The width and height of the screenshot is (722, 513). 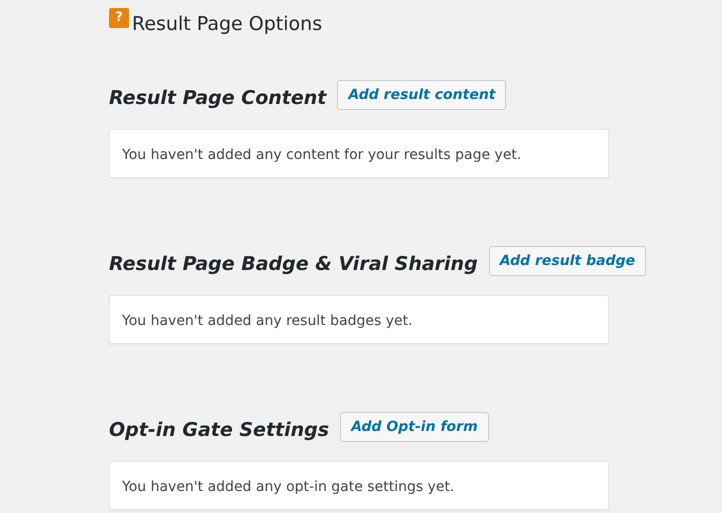 What do you see at coordinates (414, 427) in the screenshot?
I see `add-button: Add Opt-in form` at bounding box center [414, 427].